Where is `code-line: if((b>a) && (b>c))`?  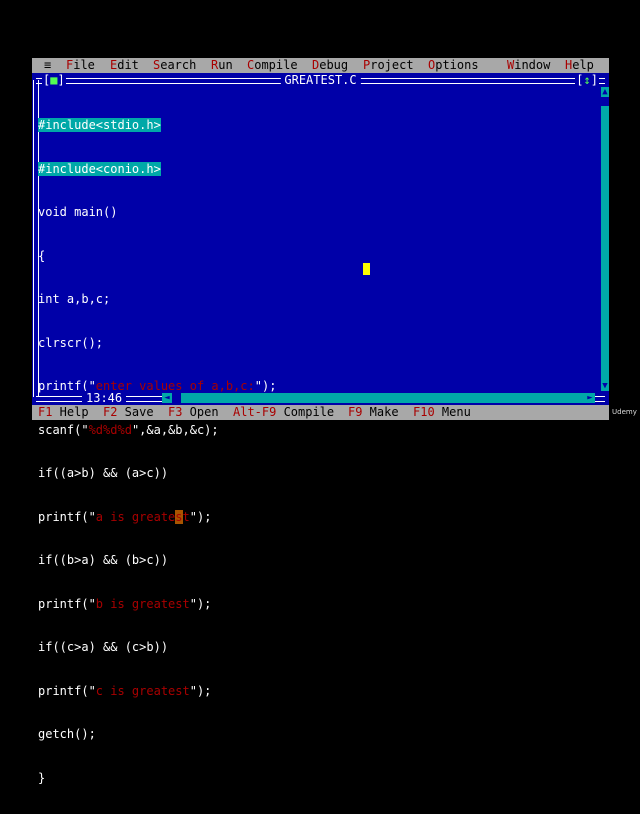 code-line: if((b>a) && (b>c)) is located at coordinates (103, 560).